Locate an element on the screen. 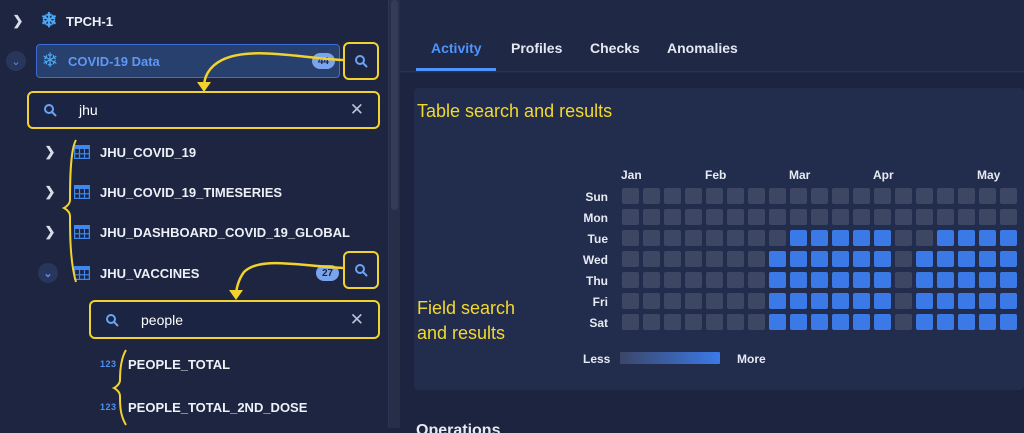 Image resolution: width=1024 pixels, height=433 pixels. tree-item-field: 123 PEOPLE_TOTAL_2ND_DOSE is located at coordinates (203, 407).